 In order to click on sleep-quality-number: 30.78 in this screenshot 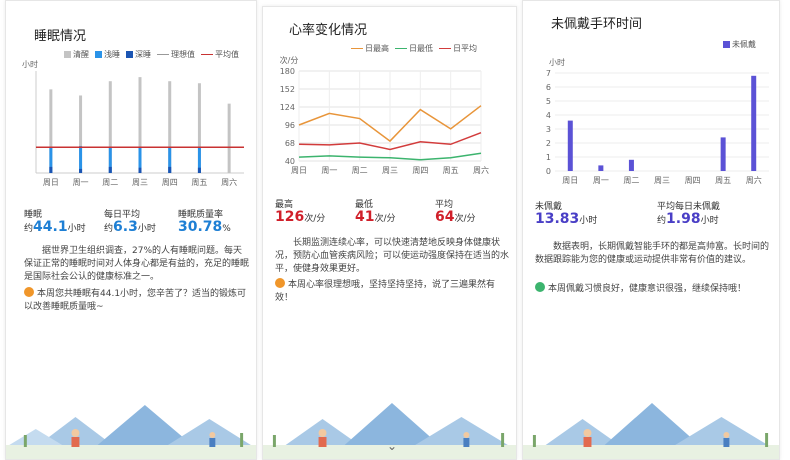, I will do `click(200, 227)`.